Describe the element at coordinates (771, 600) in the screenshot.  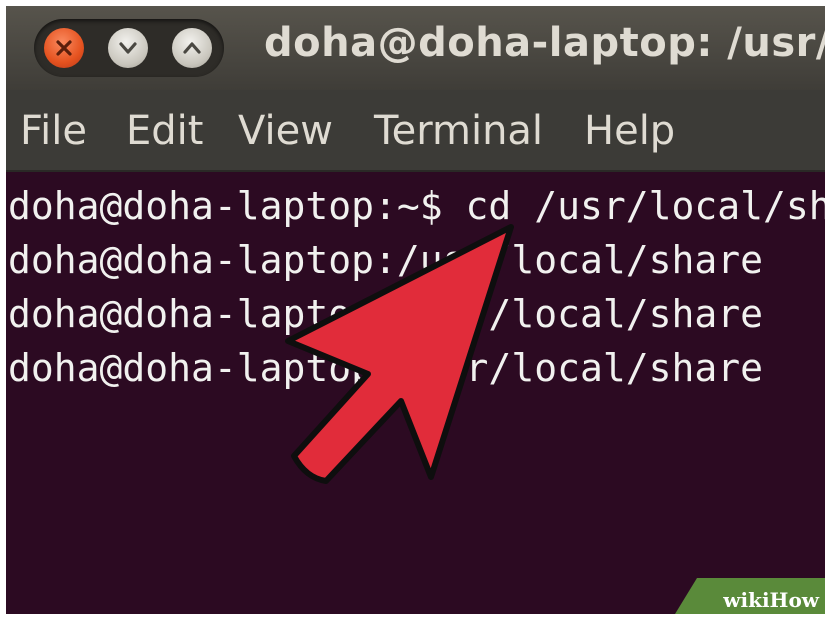
I see `watermark-text: wikiHow` at that location.